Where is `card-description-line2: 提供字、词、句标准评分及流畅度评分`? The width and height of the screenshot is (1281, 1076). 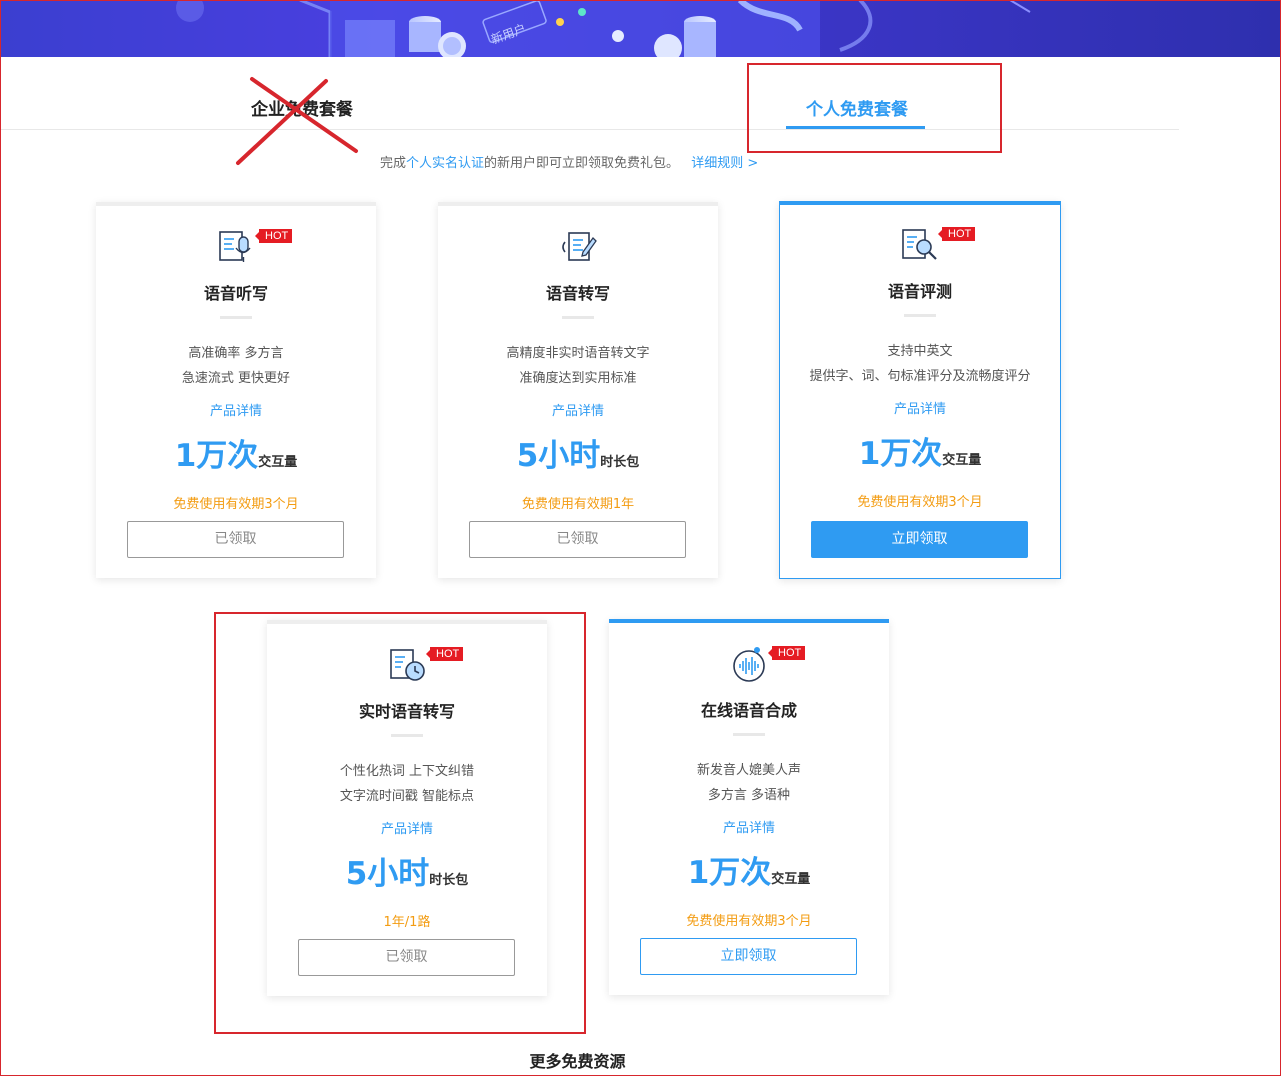
card-description-line2: 提供字、词、句标准评分及流畅度评分 is located at coordinates (920, 376).